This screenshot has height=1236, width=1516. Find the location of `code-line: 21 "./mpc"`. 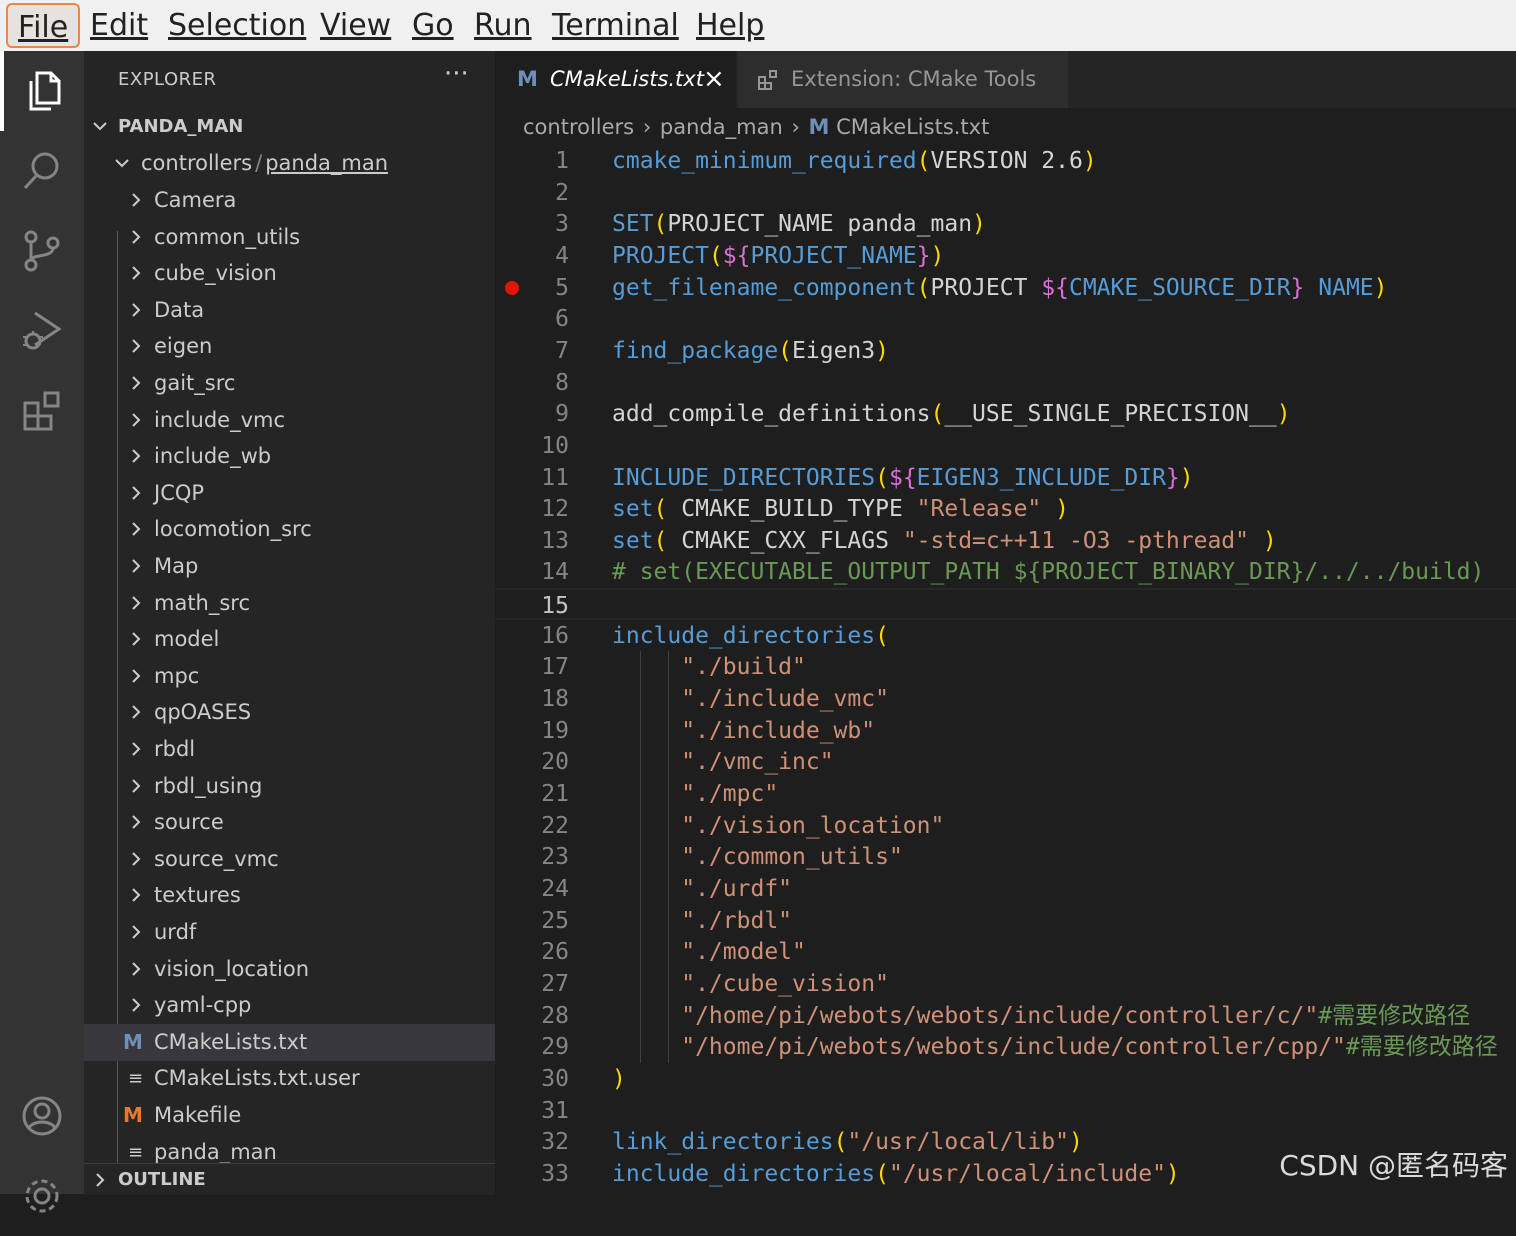

code-line: 21 "./mpc" is located at coordinates (1005, 794).